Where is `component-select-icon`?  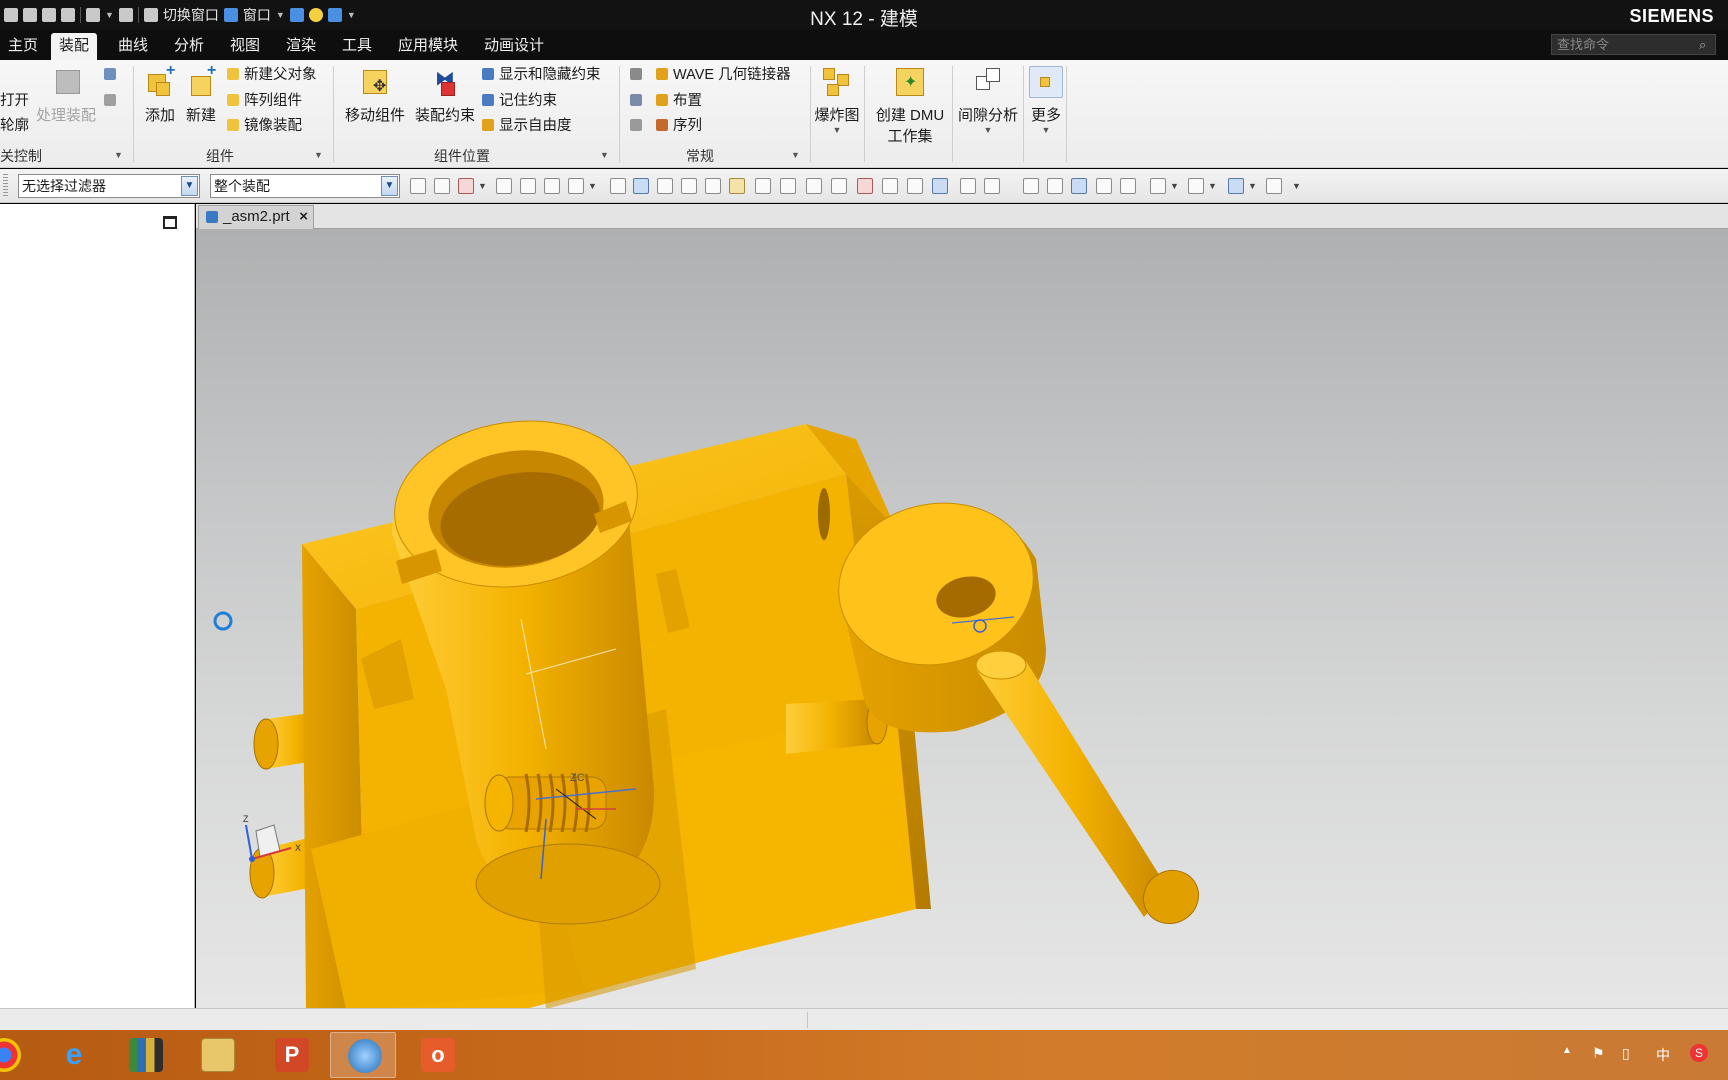 component-select-icon is located at coordinates (618, 186).